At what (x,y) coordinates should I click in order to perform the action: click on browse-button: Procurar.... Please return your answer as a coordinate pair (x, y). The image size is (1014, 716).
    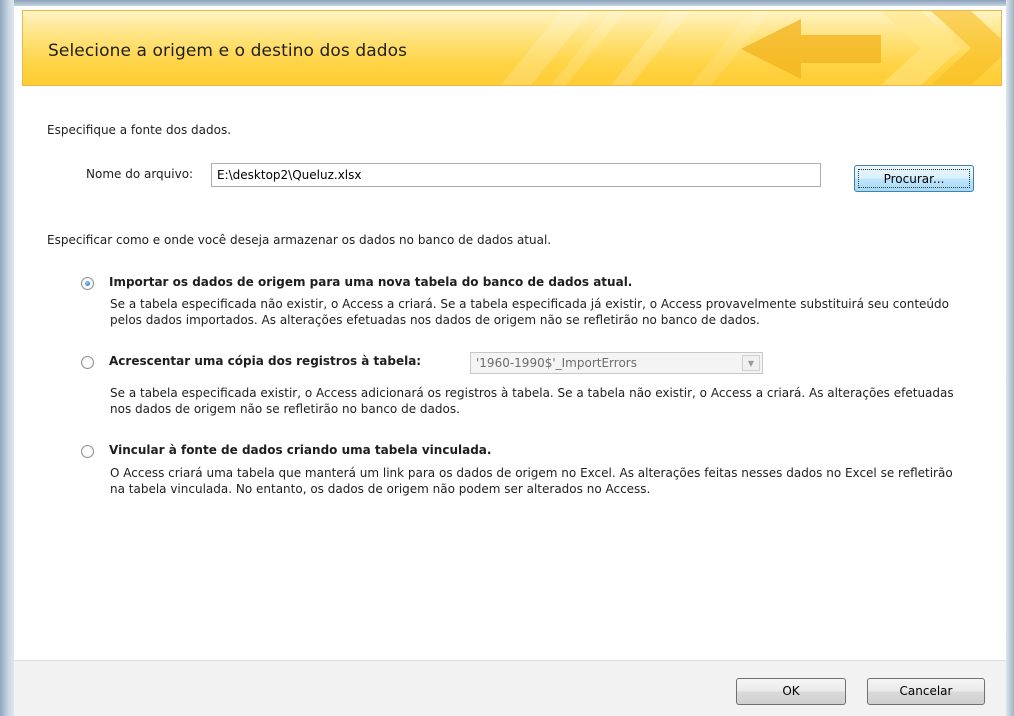
    Looking at the image, I should click on (914, 178).